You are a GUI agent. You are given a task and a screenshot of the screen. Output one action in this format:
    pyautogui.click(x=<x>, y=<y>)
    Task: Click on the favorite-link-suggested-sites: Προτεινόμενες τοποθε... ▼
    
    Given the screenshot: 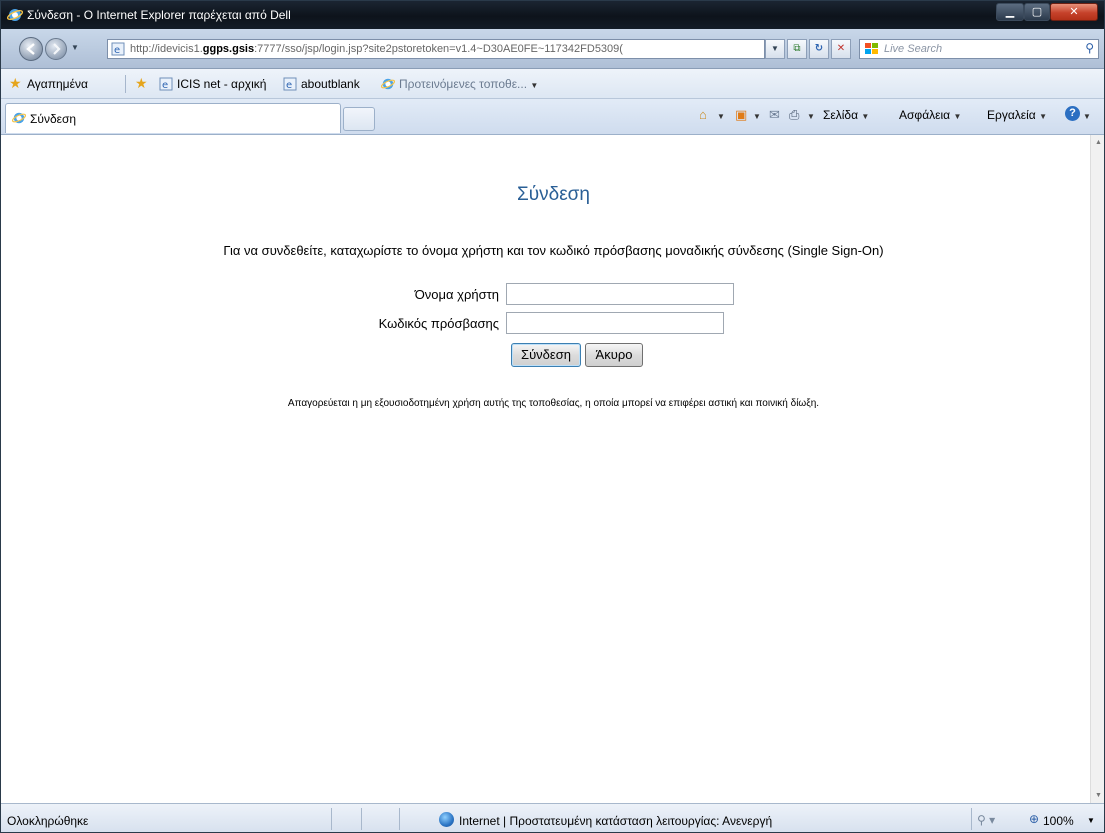 What is the action you would take?
    pyautogui.click(x=468, y=84)
    